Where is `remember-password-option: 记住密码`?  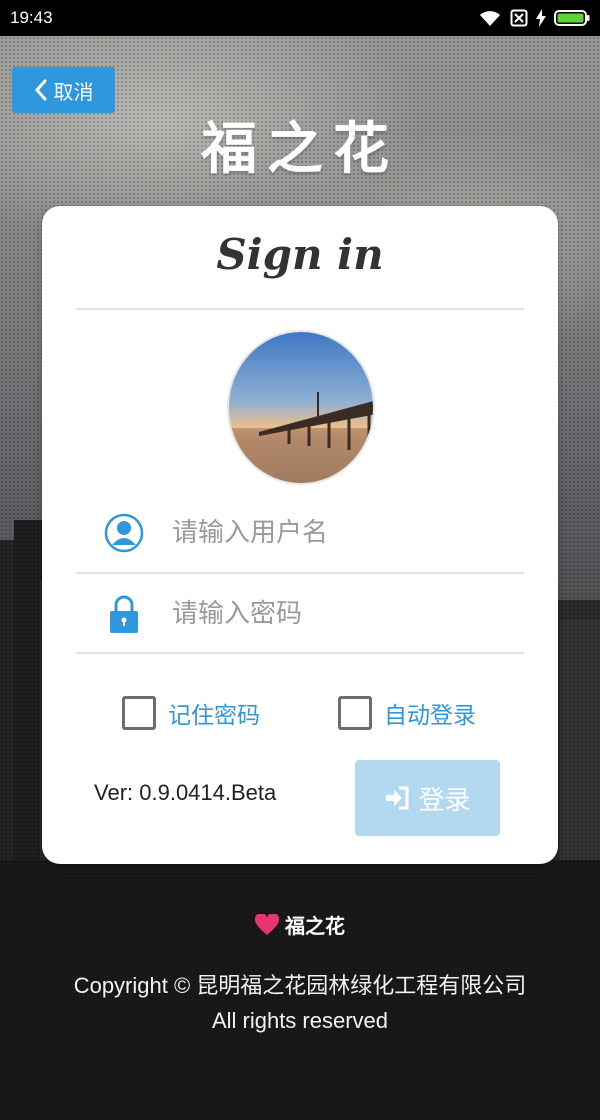
remember-password-option: 记住密码 is located at coordinates (191, 713).